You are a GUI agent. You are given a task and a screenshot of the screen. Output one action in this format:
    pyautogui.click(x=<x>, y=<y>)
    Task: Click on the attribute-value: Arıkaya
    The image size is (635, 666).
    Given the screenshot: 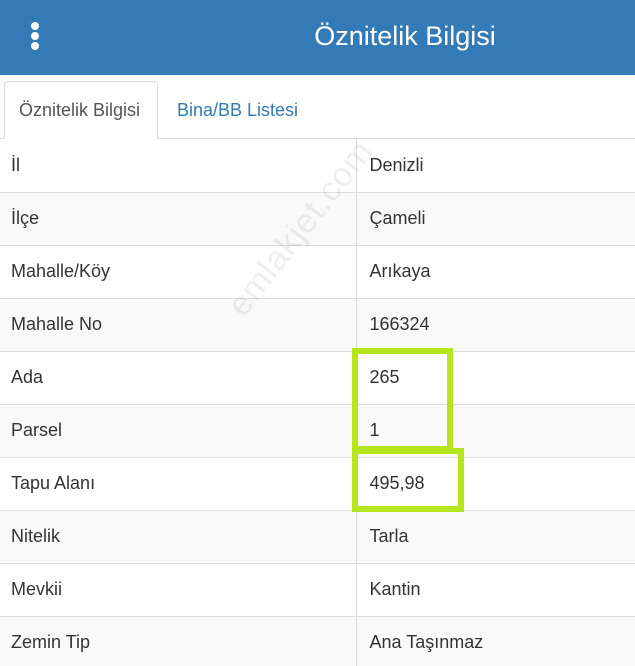 What is the action you would take?
    pyautogui.click(x=495, y=272)
    